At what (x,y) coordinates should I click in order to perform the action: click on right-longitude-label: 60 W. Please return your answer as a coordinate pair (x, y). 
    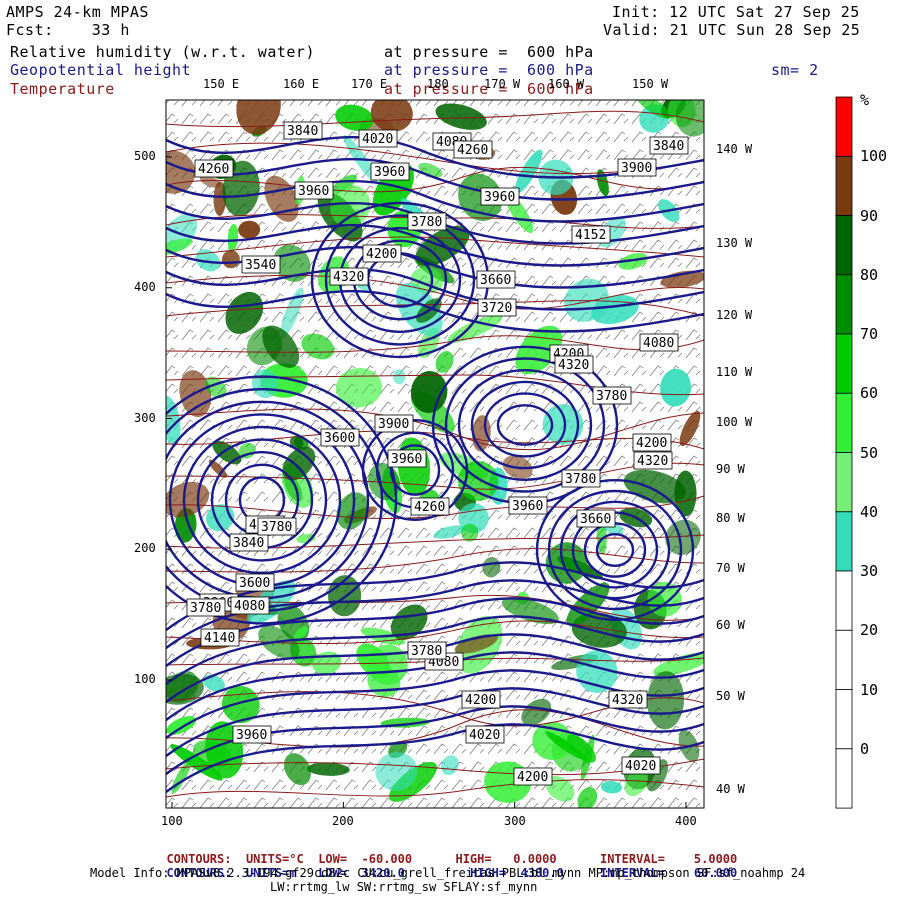
    Looking at the image, I should click on (730, 625).